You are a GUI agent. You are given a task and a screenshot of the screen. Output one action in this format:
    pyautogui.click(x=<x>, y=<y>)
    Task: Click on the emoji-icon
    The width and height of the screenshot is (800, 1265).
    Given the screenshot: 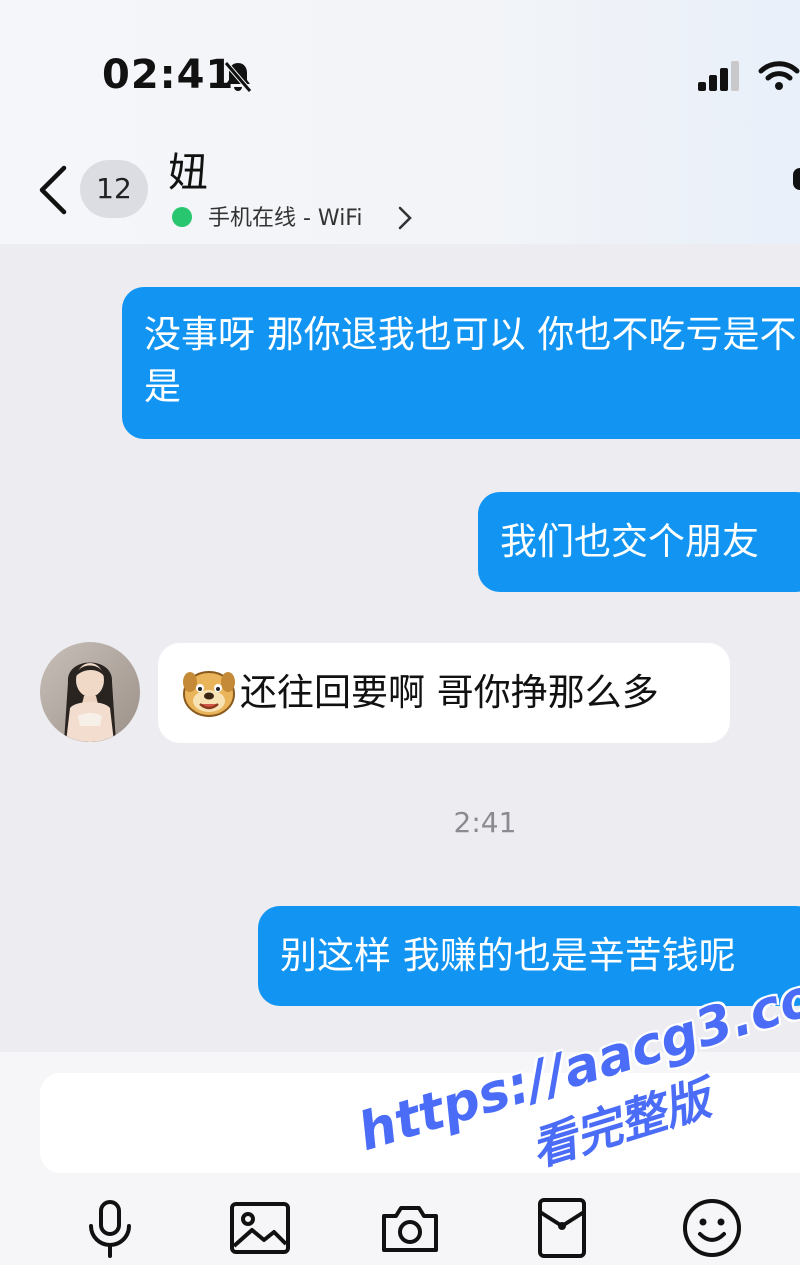 What is the action you would take?
    pyautogui.click(x=712, y=1228)
    